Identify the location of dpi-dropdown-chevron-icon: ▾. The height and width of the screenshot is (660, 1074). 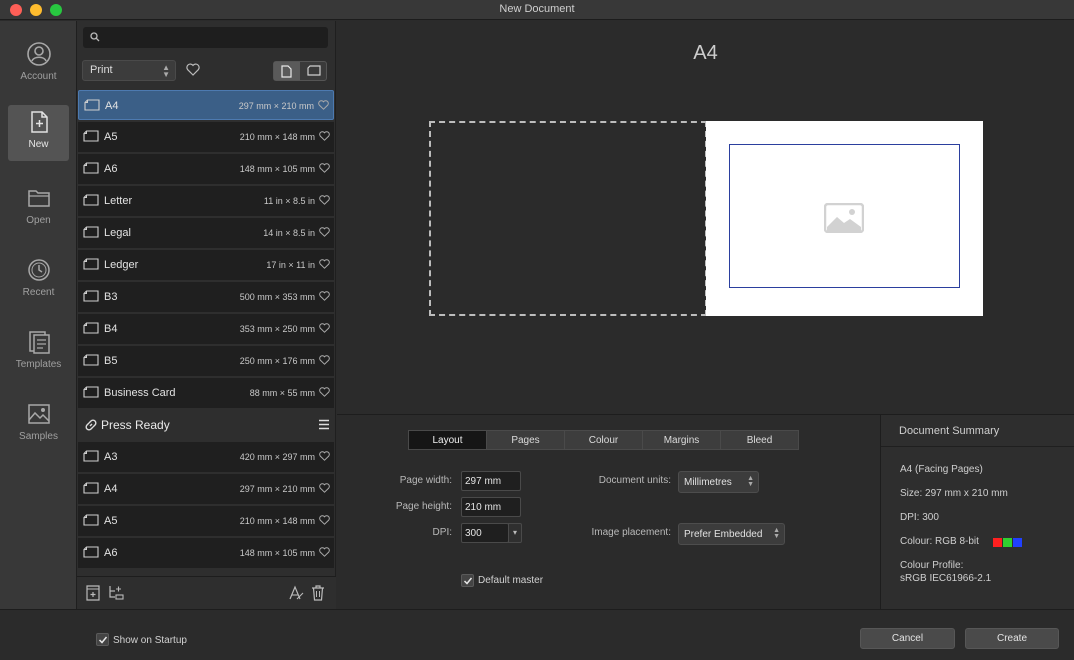
(515, 533).